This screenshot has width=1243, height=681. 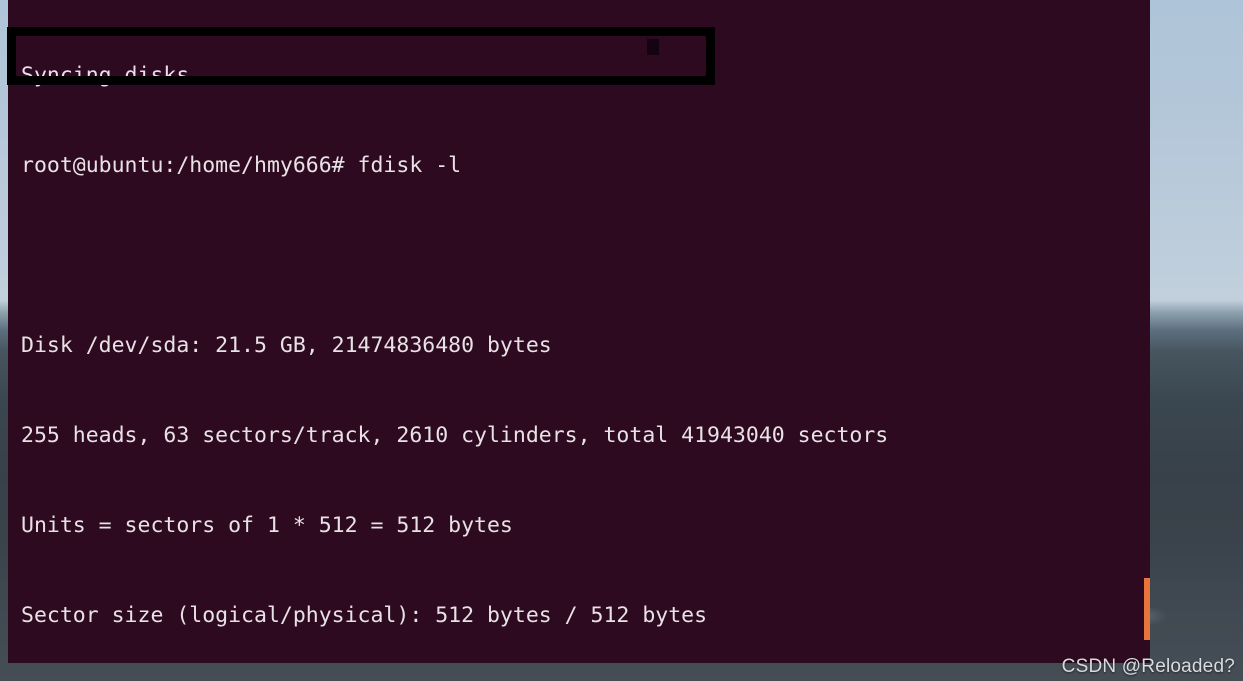 What do you see at coordinates (267, 525) in the screenshot?
I see `terminal-line: Units = sectors of 1 * 512 = 512 bytes` at bounding box center [267, 525].